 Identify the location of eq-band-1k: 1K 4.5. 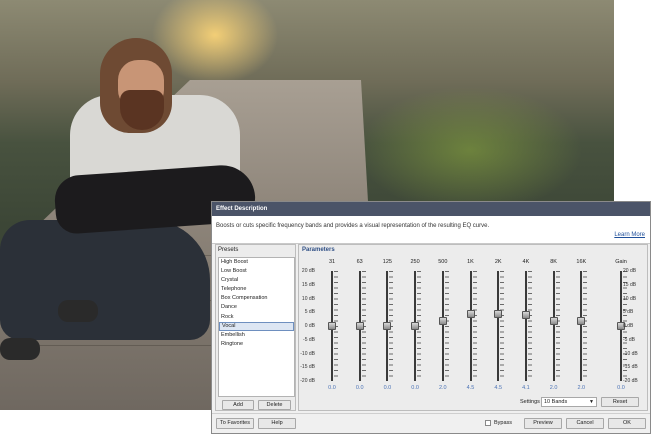
(471, 327).